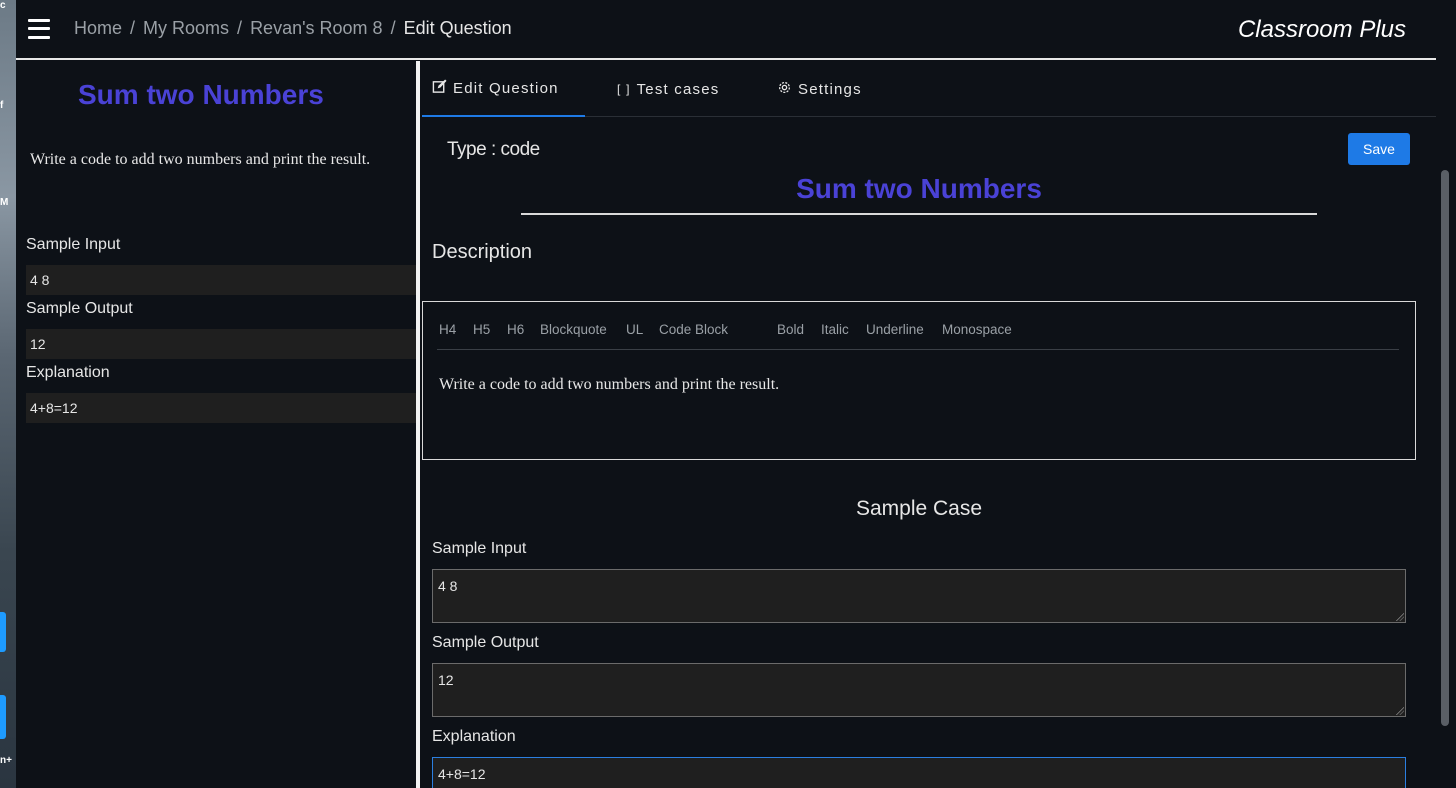  I want to click on toolbar-monospace-button: Monospace, so click(977, 329).